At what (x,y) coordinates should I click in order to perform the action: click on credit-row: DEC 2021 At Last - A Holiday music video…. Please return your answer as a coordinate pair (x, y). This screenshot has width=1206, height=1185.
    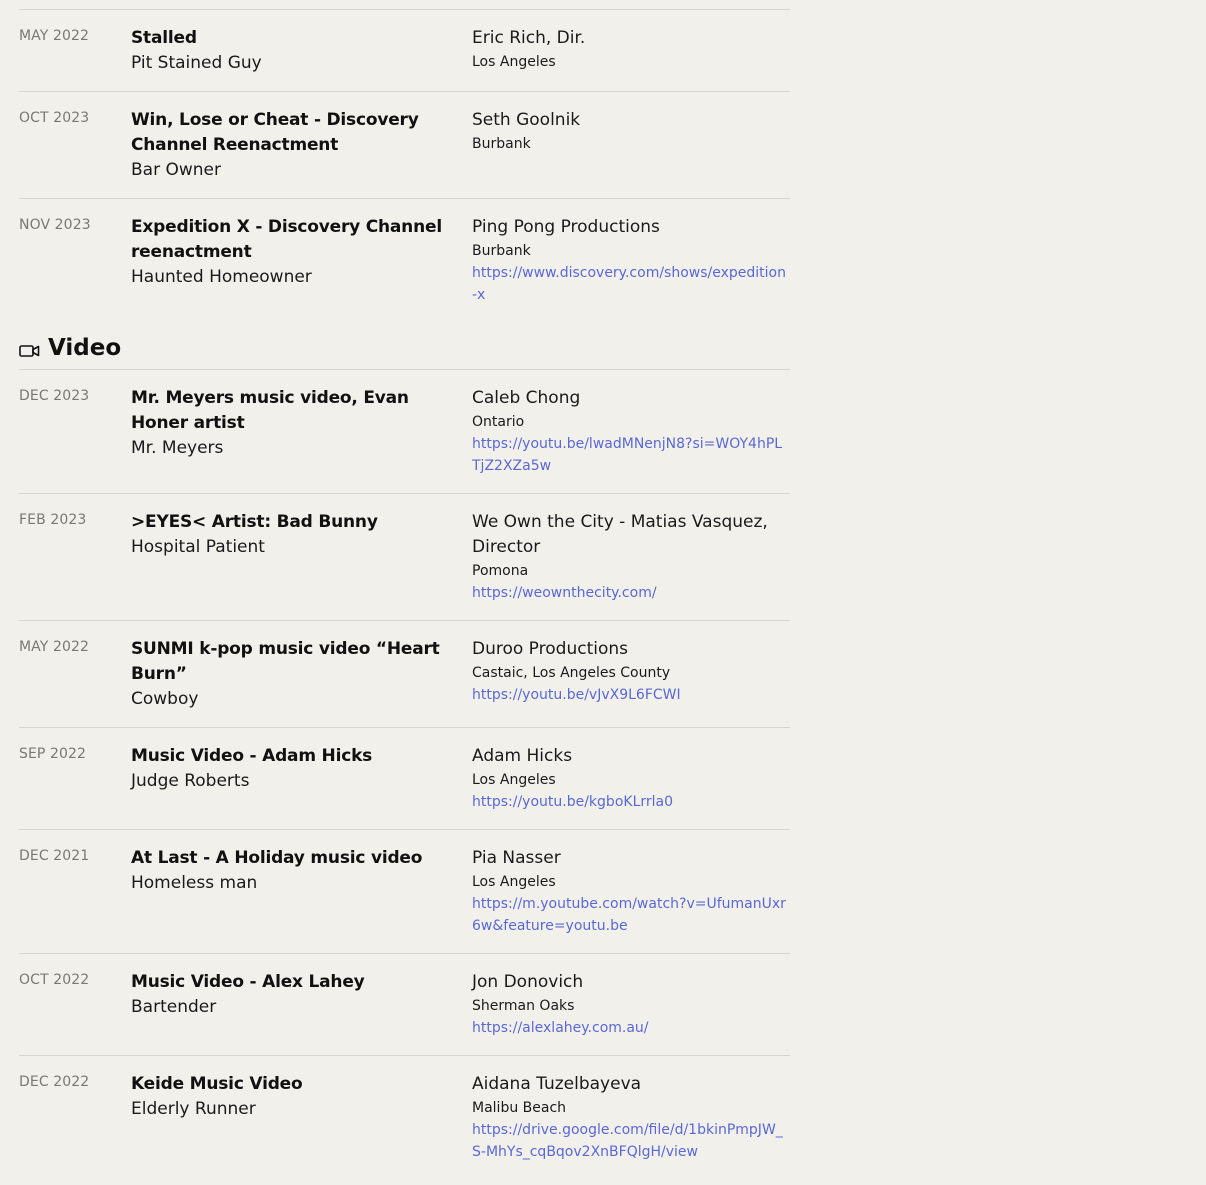
    Looking at the image, I should click on (404, 891).